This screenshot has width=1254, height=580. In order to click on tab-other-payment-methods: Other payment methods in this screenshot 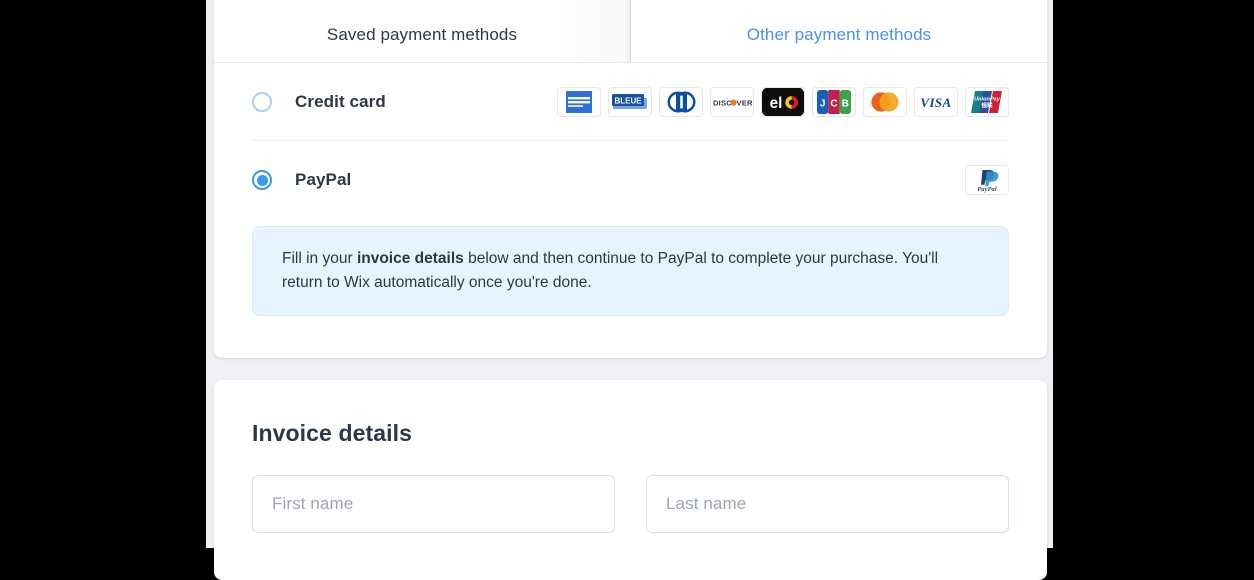, I will do `click(839, 31)`.